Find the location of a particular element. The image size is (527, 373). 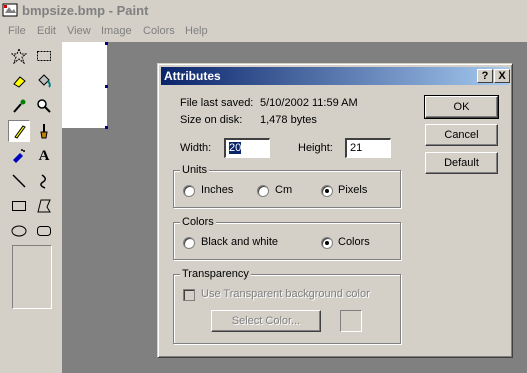

rectangle-icon is located at coordinates (19, 206).